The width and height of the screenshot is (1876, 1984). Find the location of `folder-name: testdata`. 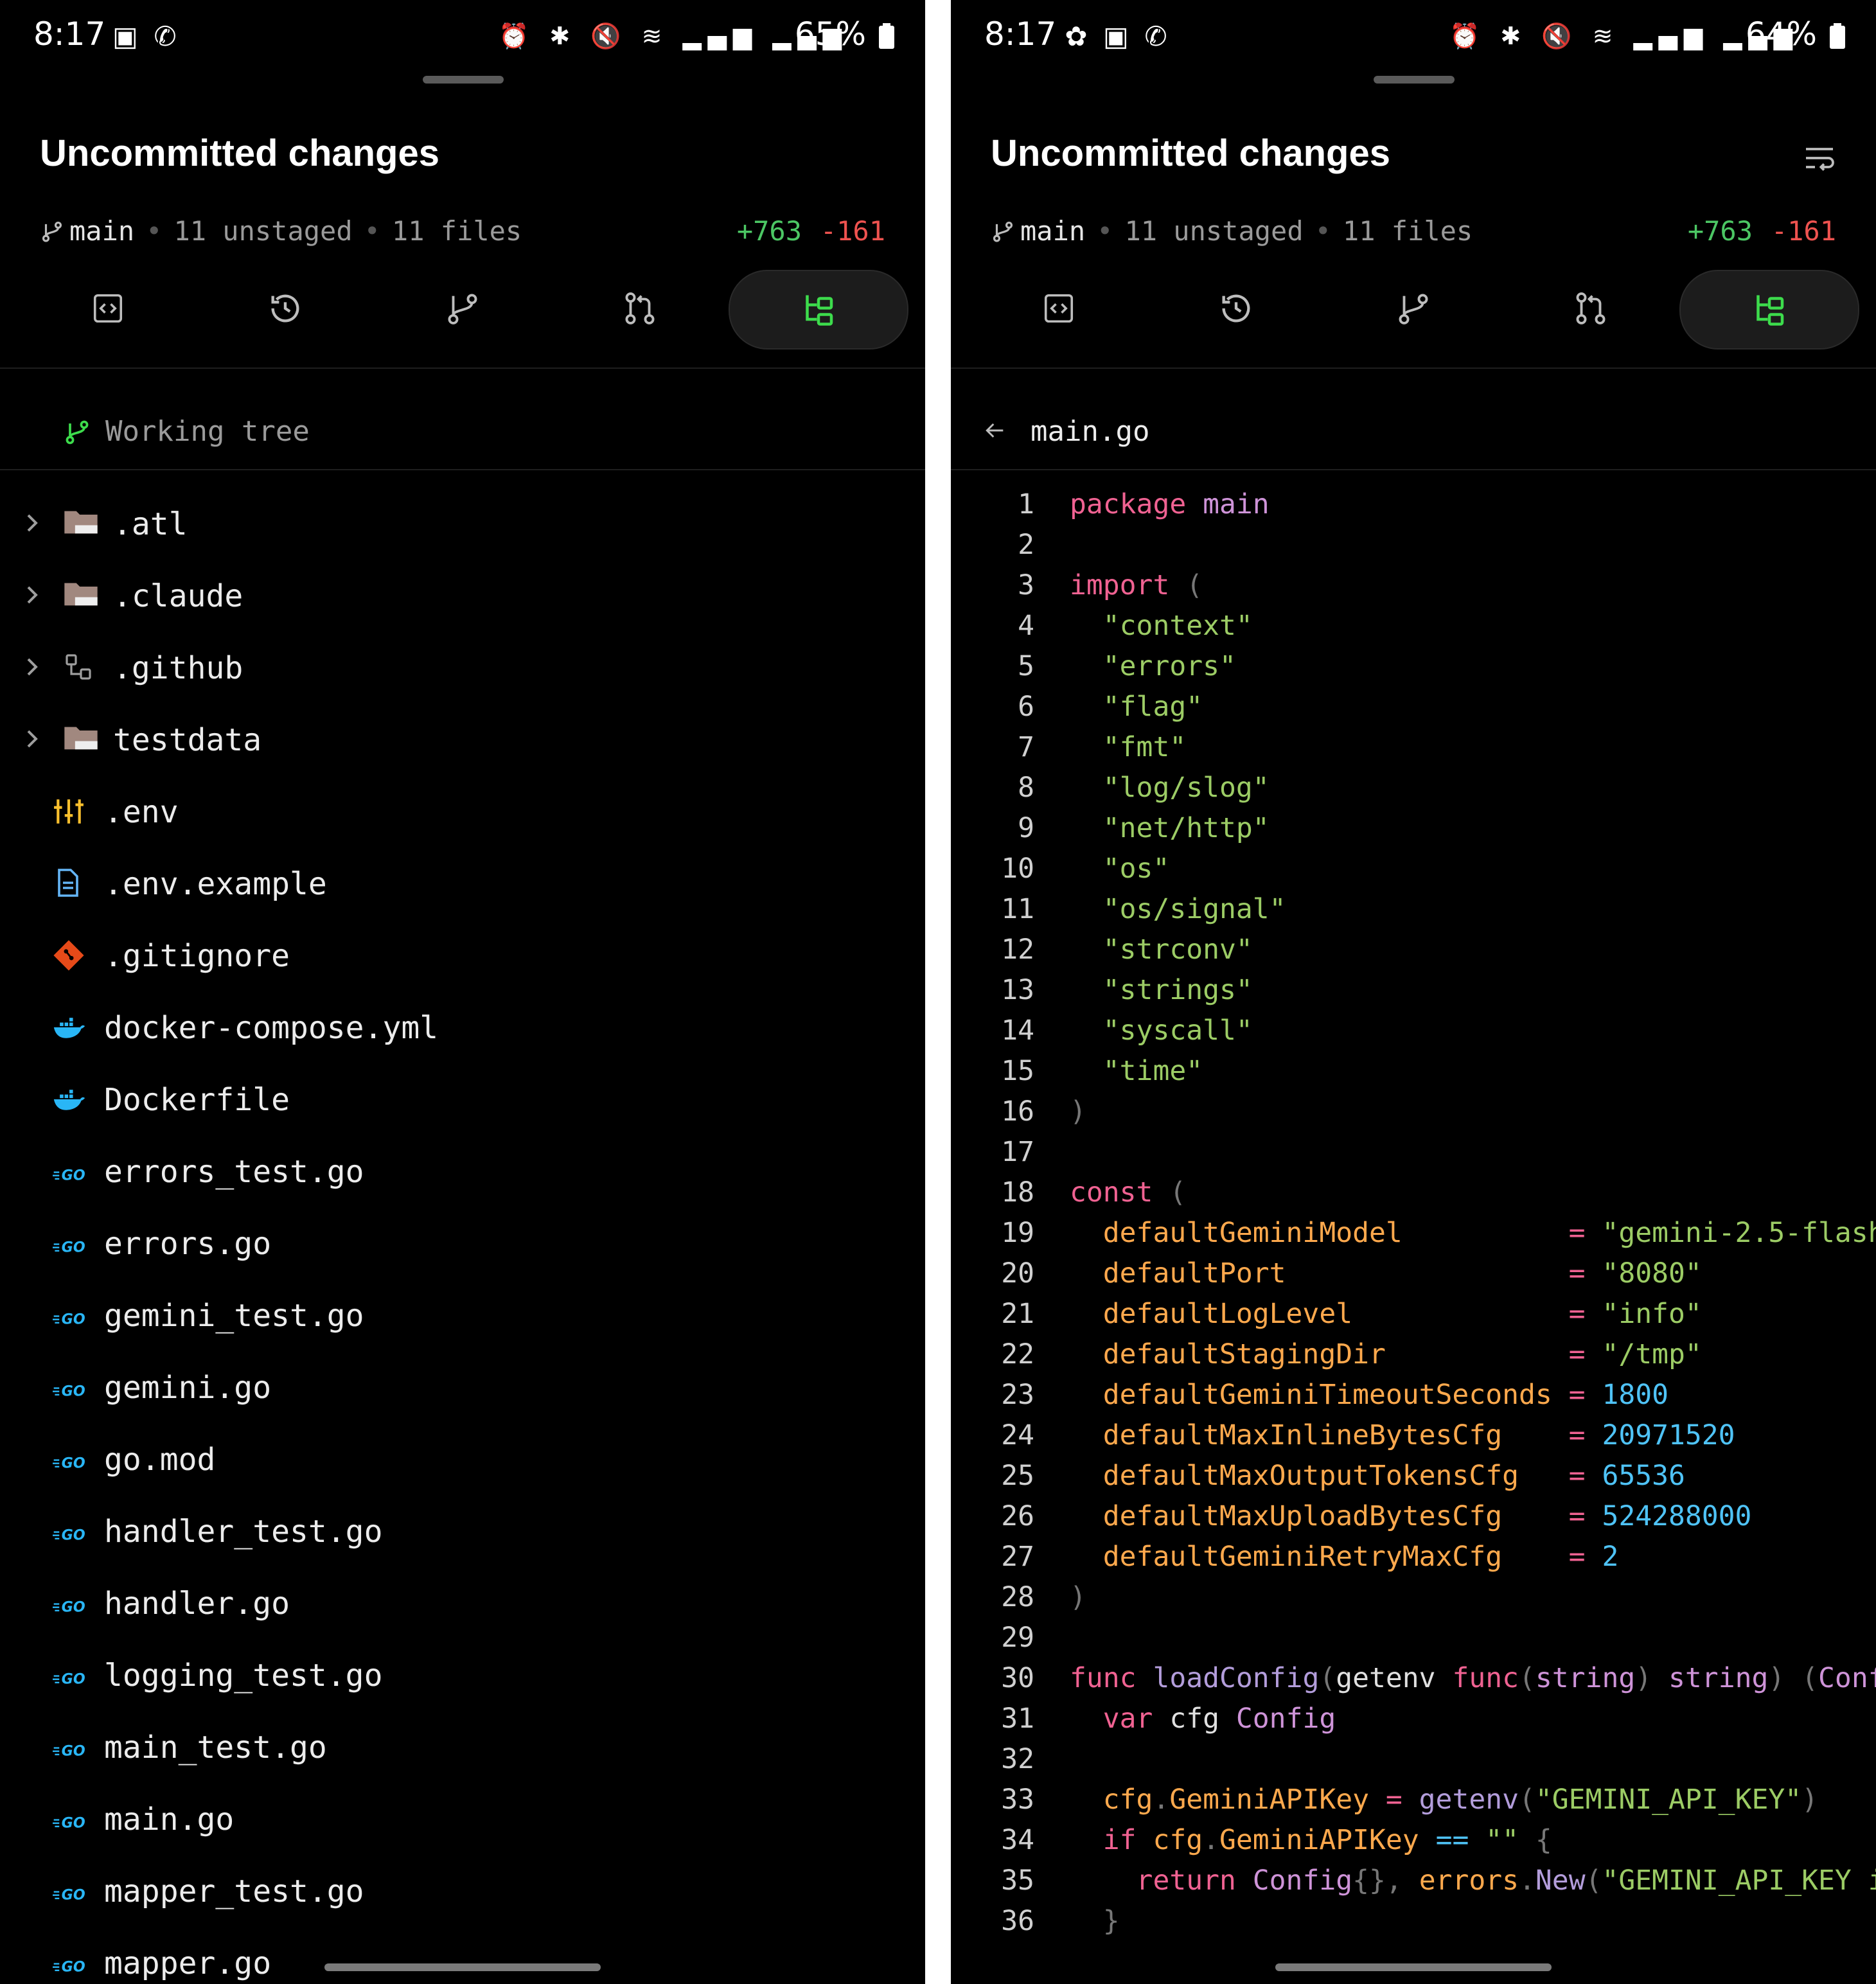

folder-name: testdata is located at coordinates (187, 740).